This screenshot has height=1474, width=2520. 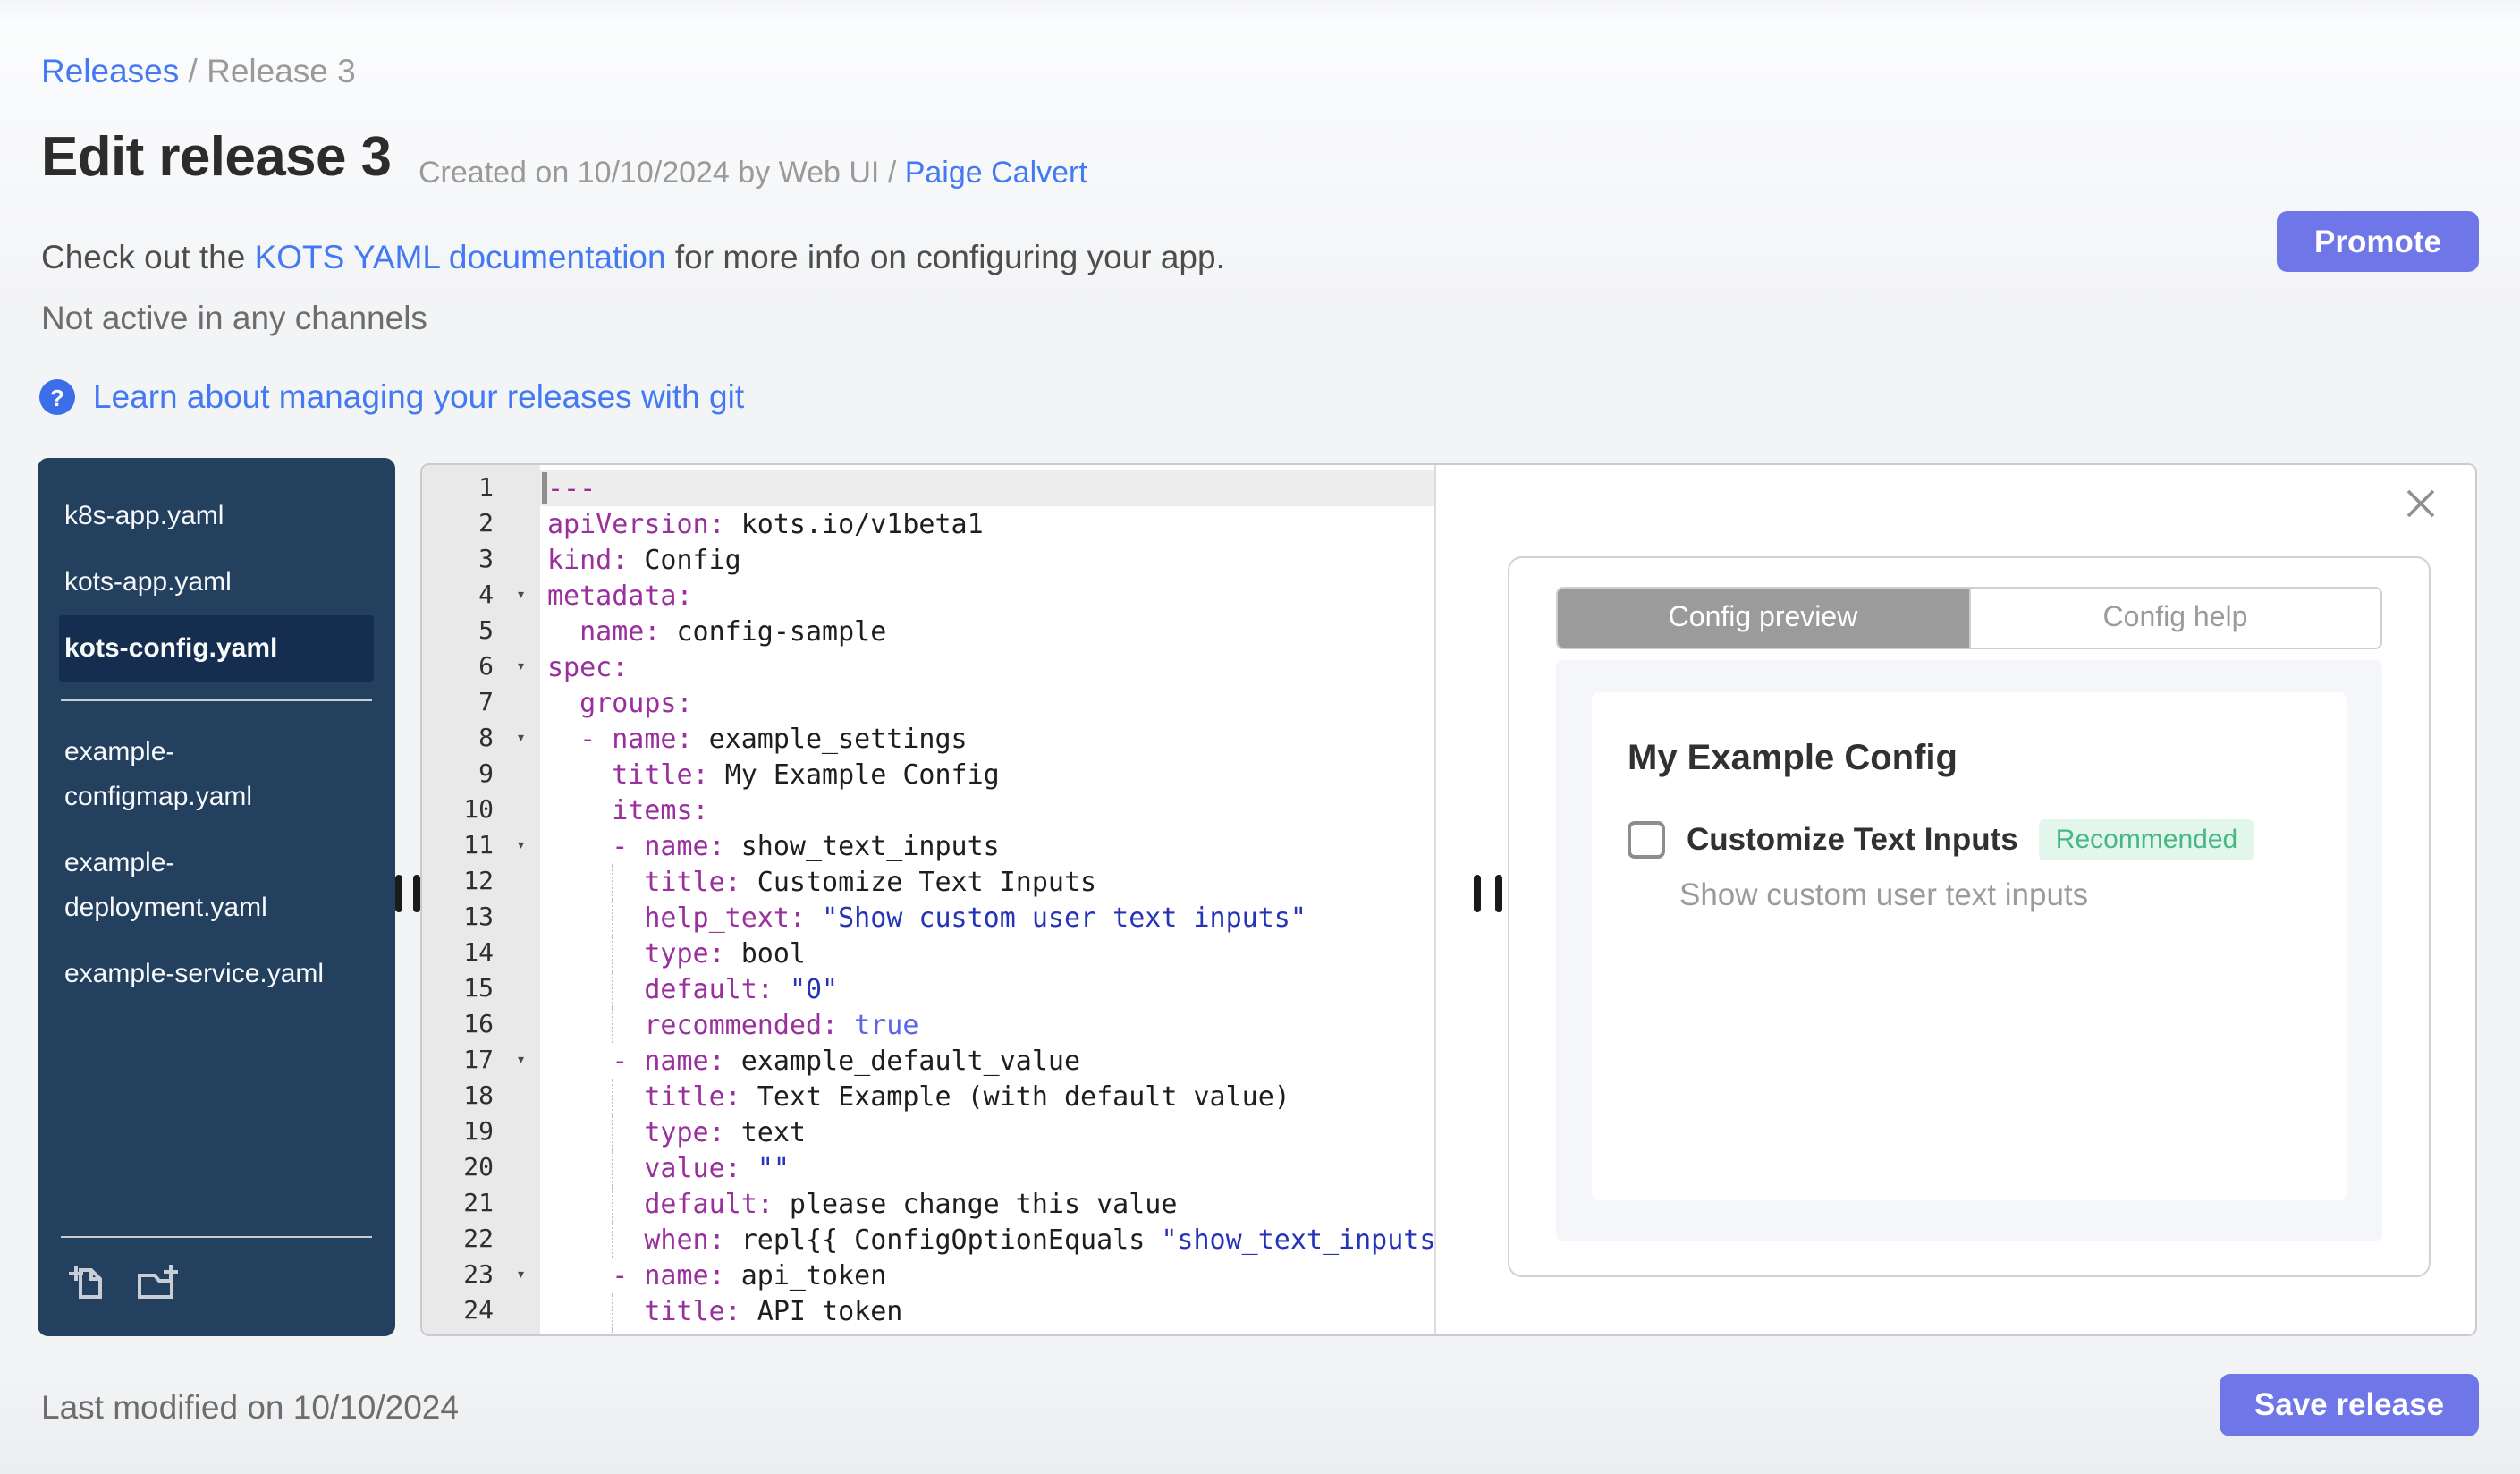 What do you see at coordinates (85, 1285) in the screenshot?
I see `add-file-icon` at bounding box center [85, 1285].